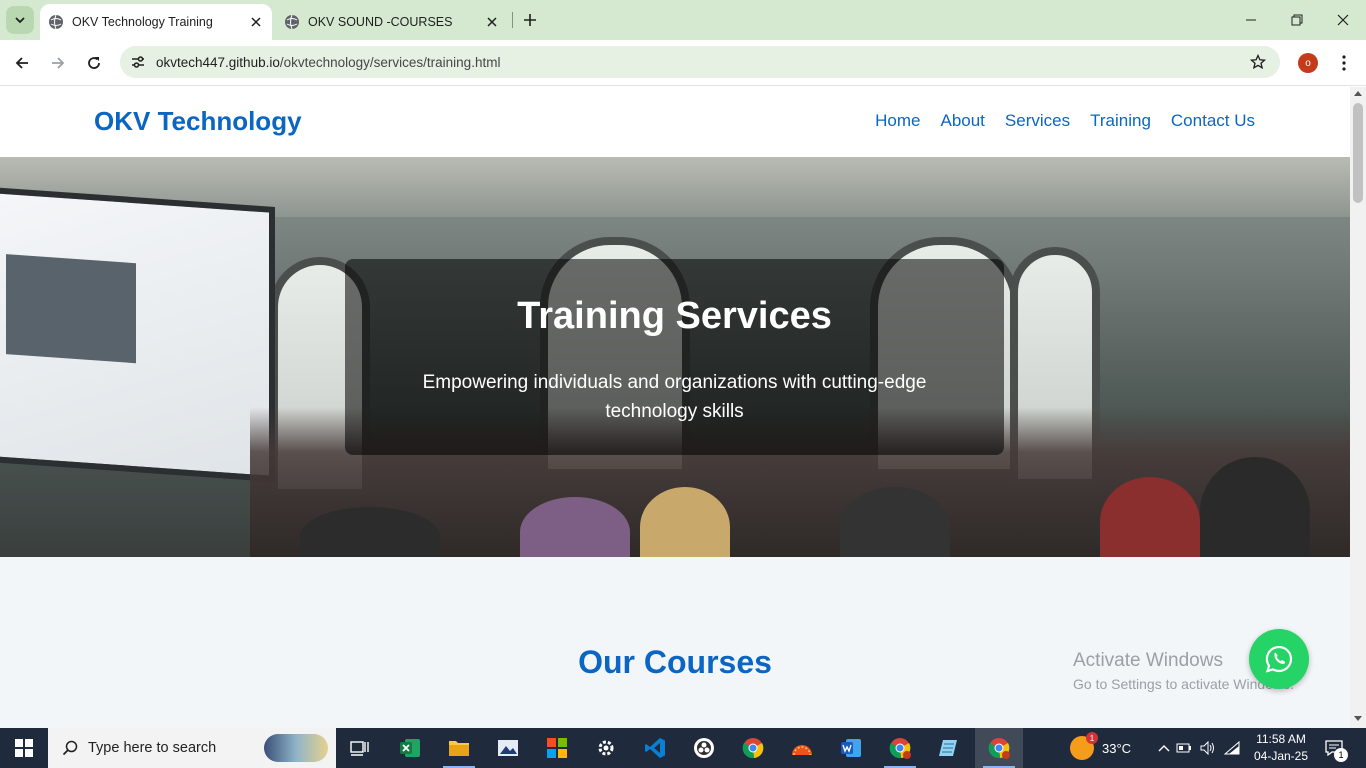  Describe the element at coordinates (1358, 407) in the screenshot. I see `page-scrollbar` at that location.